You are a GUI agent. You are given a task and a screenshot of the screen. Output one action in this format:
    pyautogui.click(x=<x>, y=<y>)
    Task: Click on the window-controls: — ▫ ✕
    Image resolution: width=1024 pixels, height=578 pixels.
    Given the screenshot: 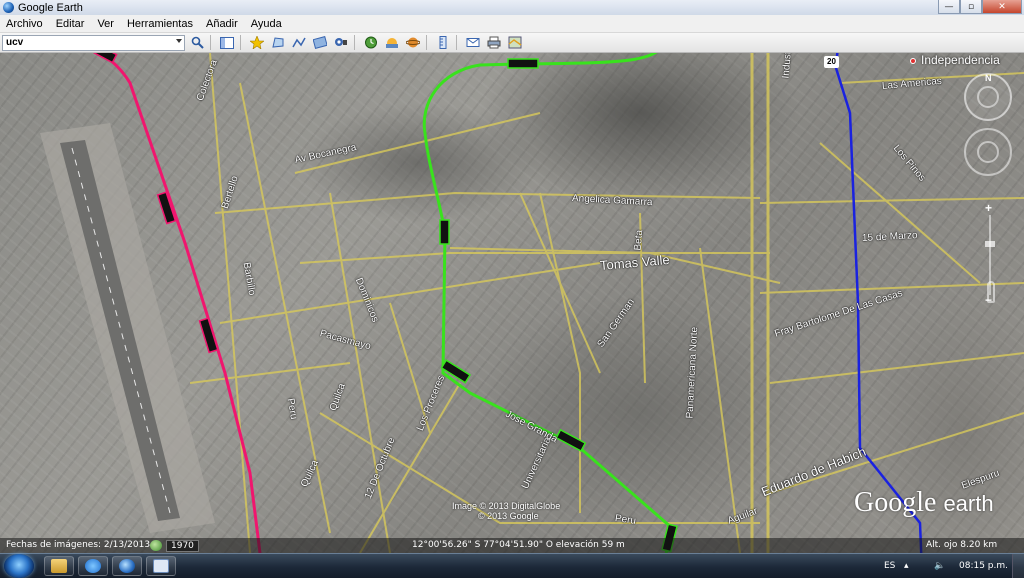 What is the action you would take?
    pyautogui.click(x=980, y=7)
    